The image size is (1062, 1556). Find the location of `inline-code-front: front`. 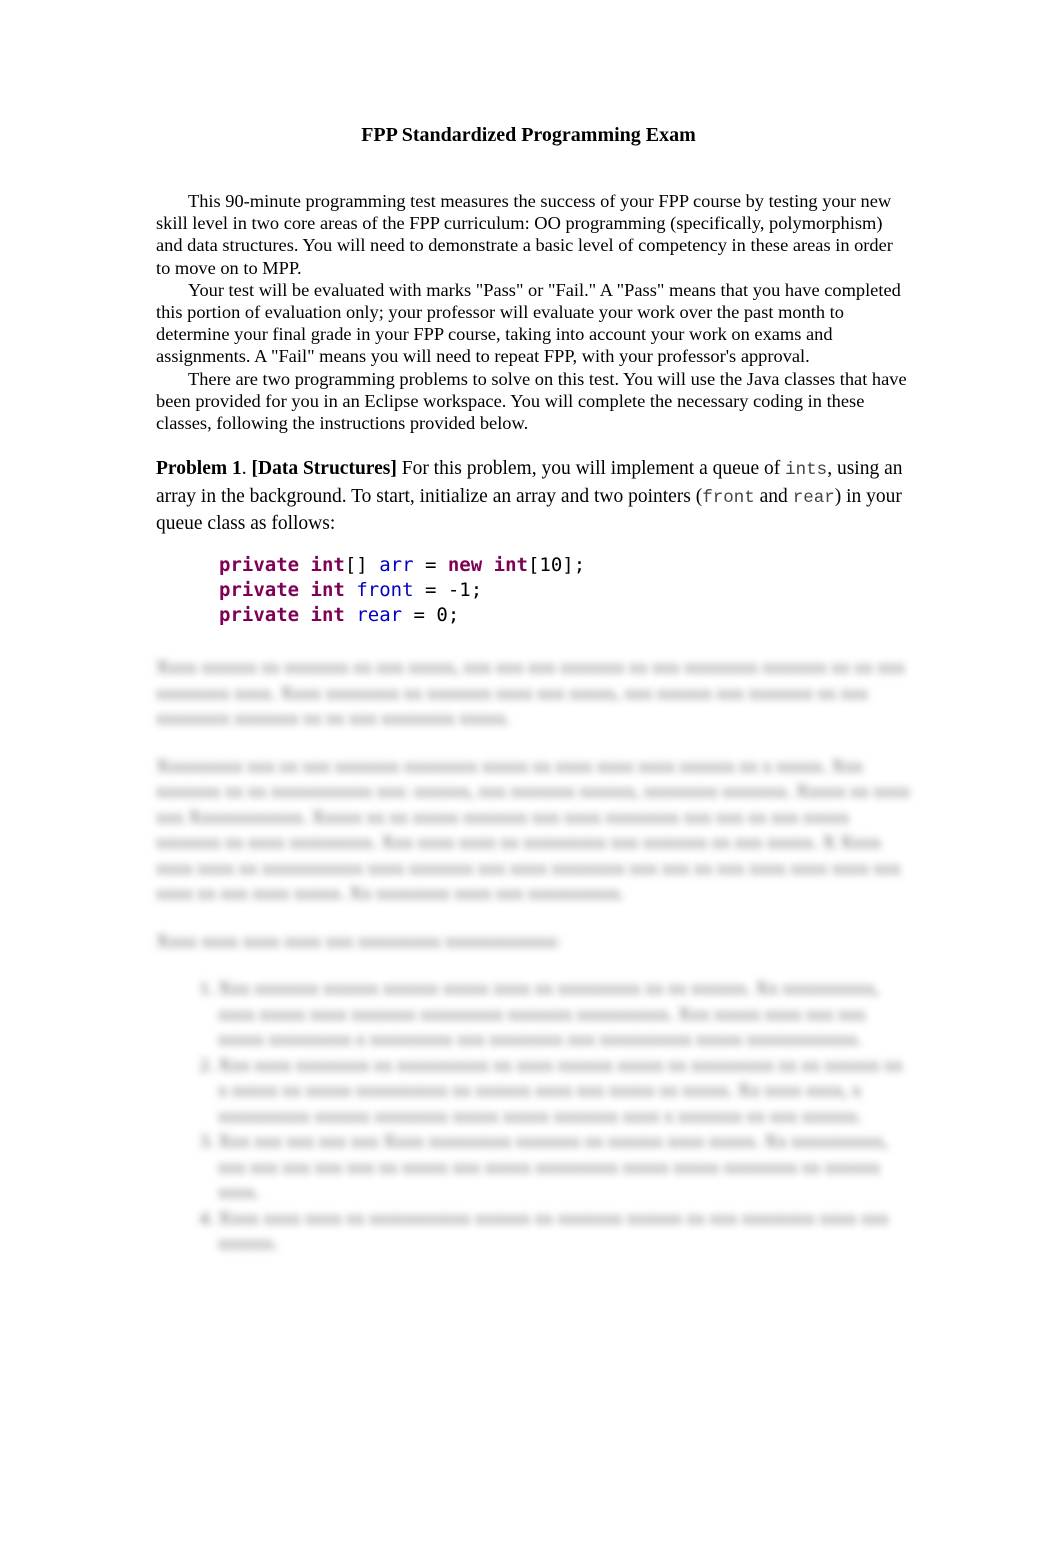

inline-code-front: front is located at coordinates (728, 497).